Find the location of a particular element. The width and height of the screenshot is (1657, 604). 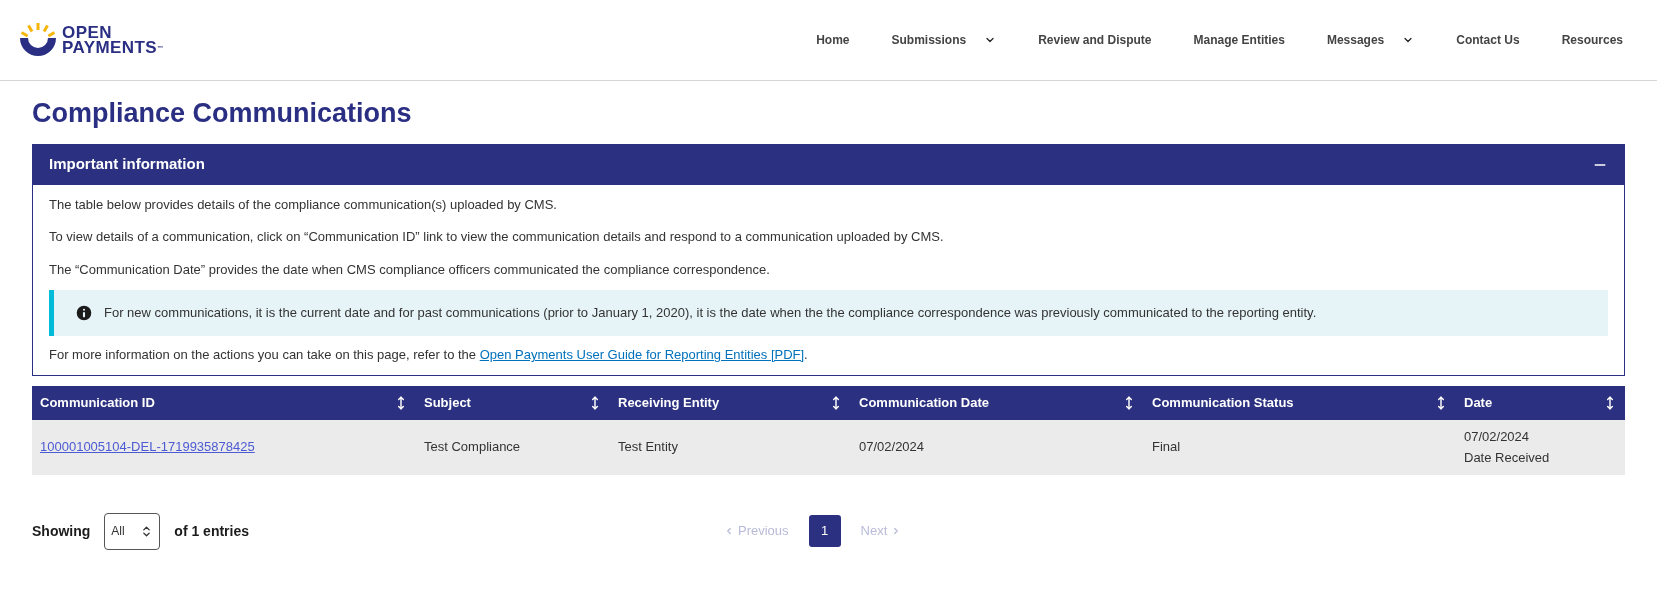

nav-link: Resources is located at coordinates (1592, 40).